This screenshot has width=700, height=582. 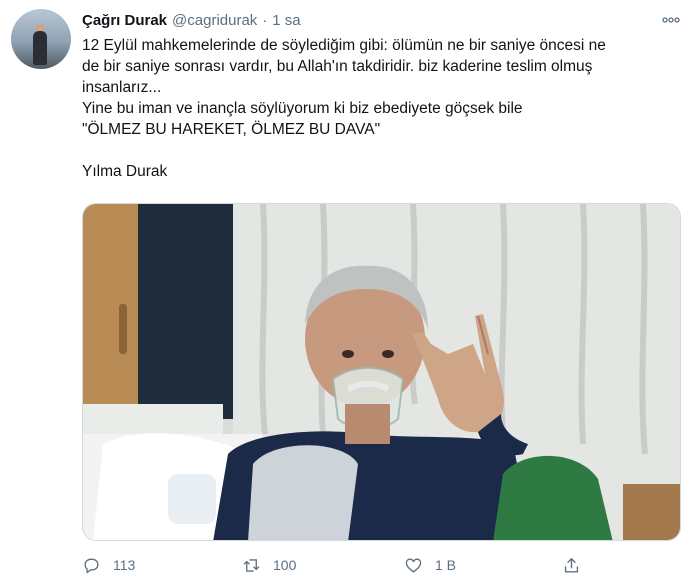 I want to click on share-icon, so click(x=571, y=565).